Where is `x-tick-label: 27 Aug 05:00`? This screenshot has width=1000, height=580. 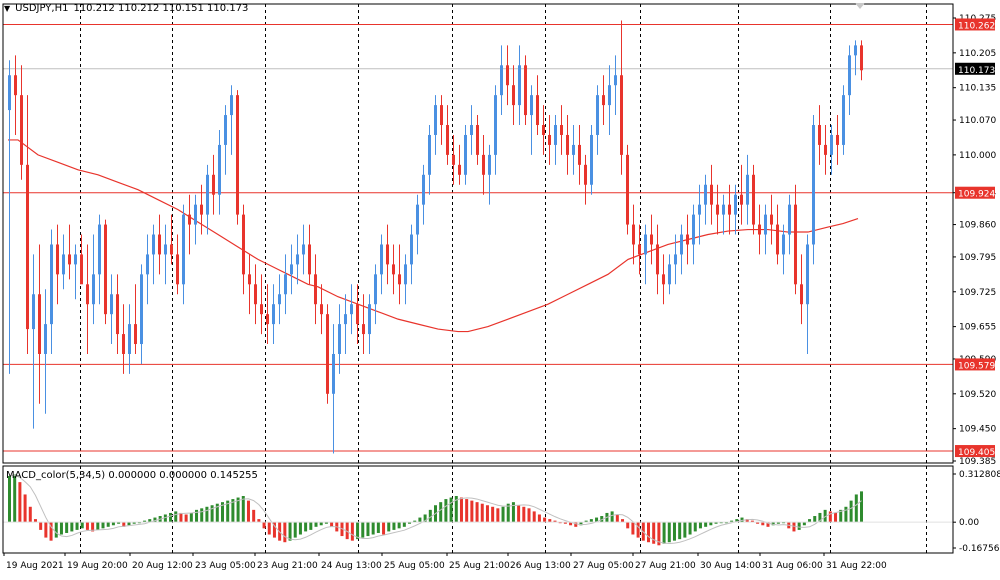 x-tick-label: 27 Aug 05:00 is located at coordinates (603, 566).